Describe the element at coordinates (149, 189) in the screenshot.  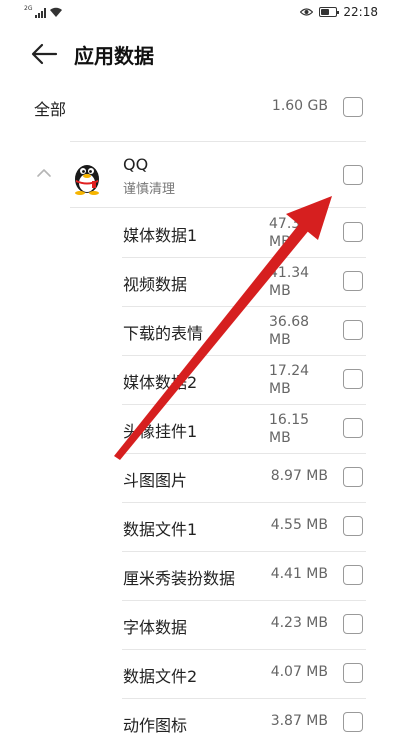
I see `app-warning: 谨慎清理` at that location.